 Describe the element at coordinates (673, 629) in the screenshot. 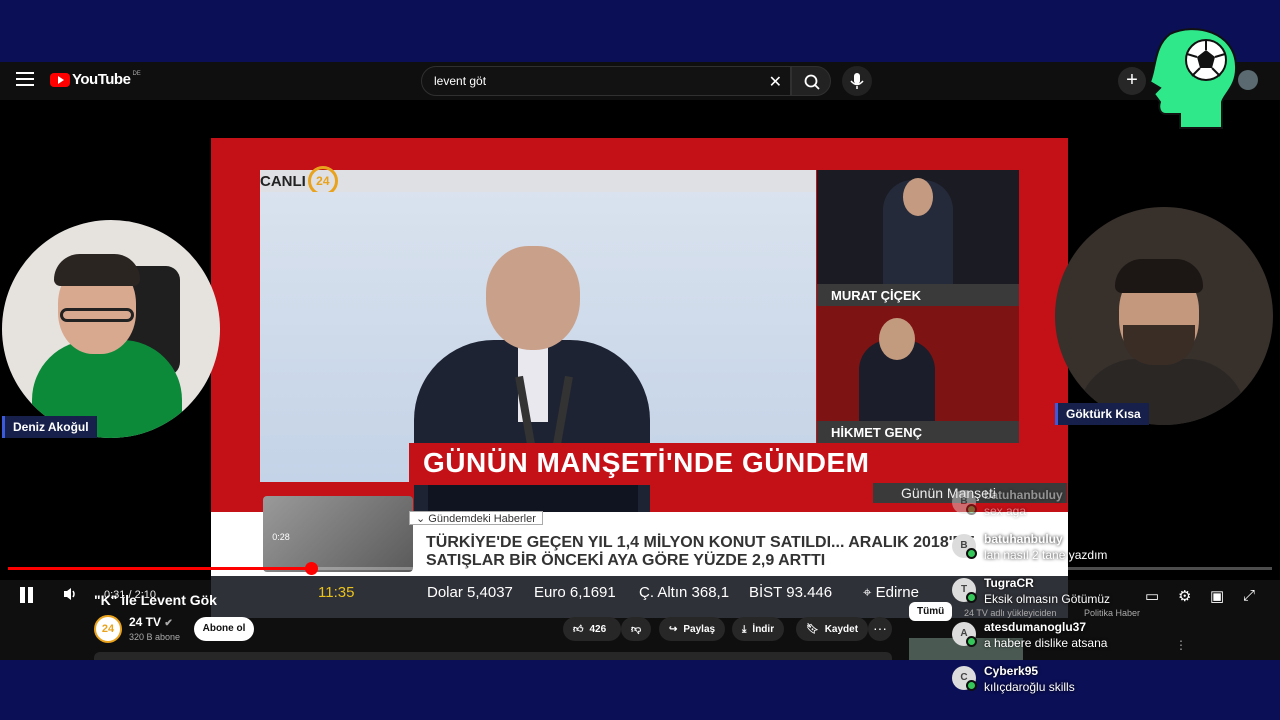

I see `share-icon: ↪` at that location.